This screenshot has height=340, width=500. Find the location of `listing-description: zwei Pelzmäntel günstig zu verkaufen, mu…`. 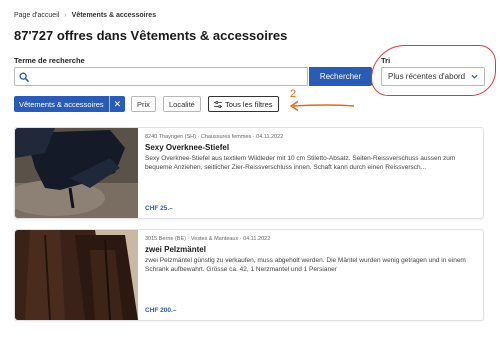

listing-description: zwei Pelzmäntel günstig zu verkaufen, mu… is located at coordinates (305, 265).